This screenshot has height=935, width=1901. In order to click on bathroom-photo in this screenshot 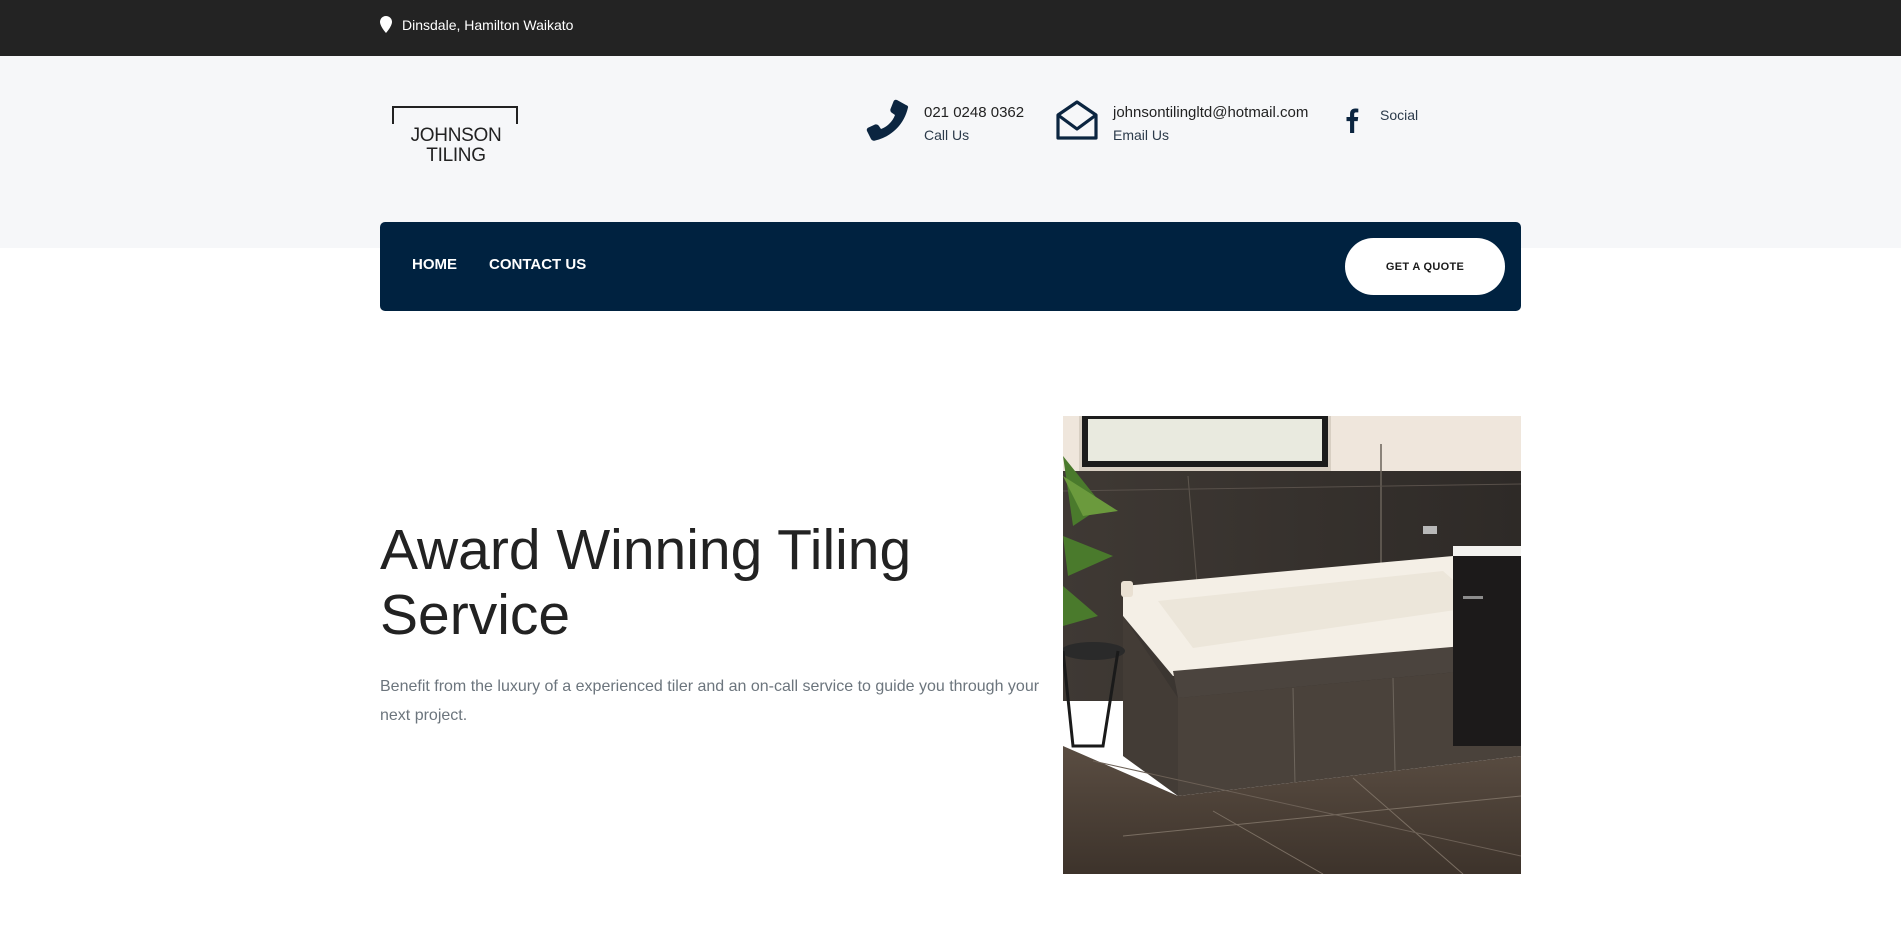, I will do `click(1292, 645)`.